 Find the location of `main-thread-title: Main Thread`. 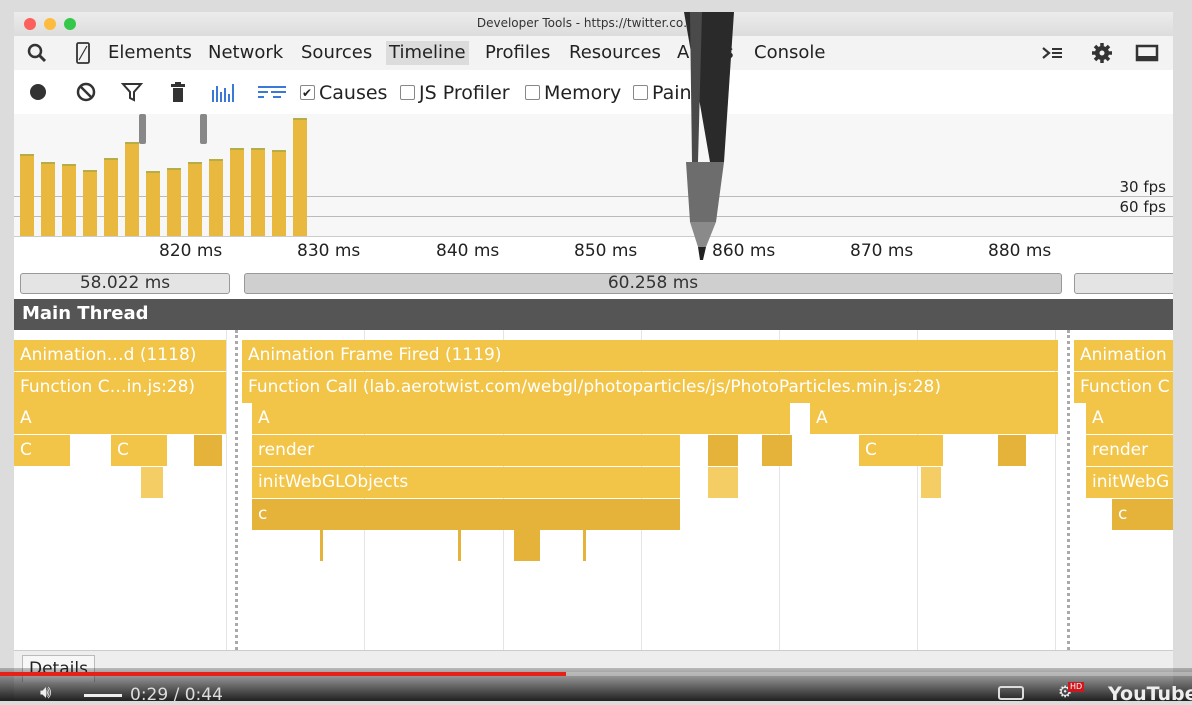

main-thread-title: Main Thread is located at coordinates (85, 313).